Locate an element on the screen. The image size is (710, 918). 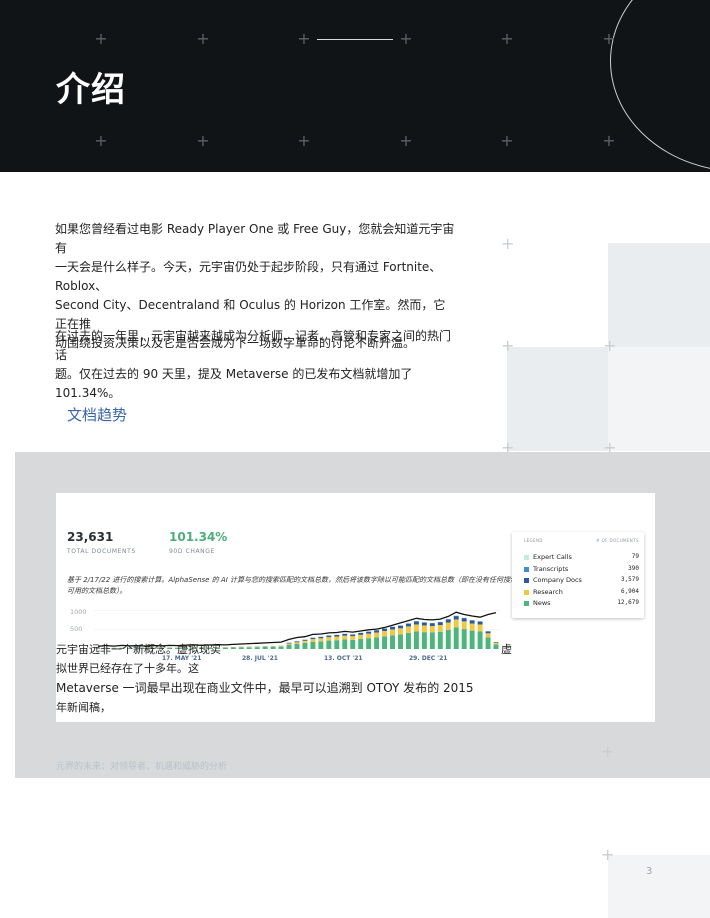
legend-item-label: Transcripts is located at coordinates (551, 568).